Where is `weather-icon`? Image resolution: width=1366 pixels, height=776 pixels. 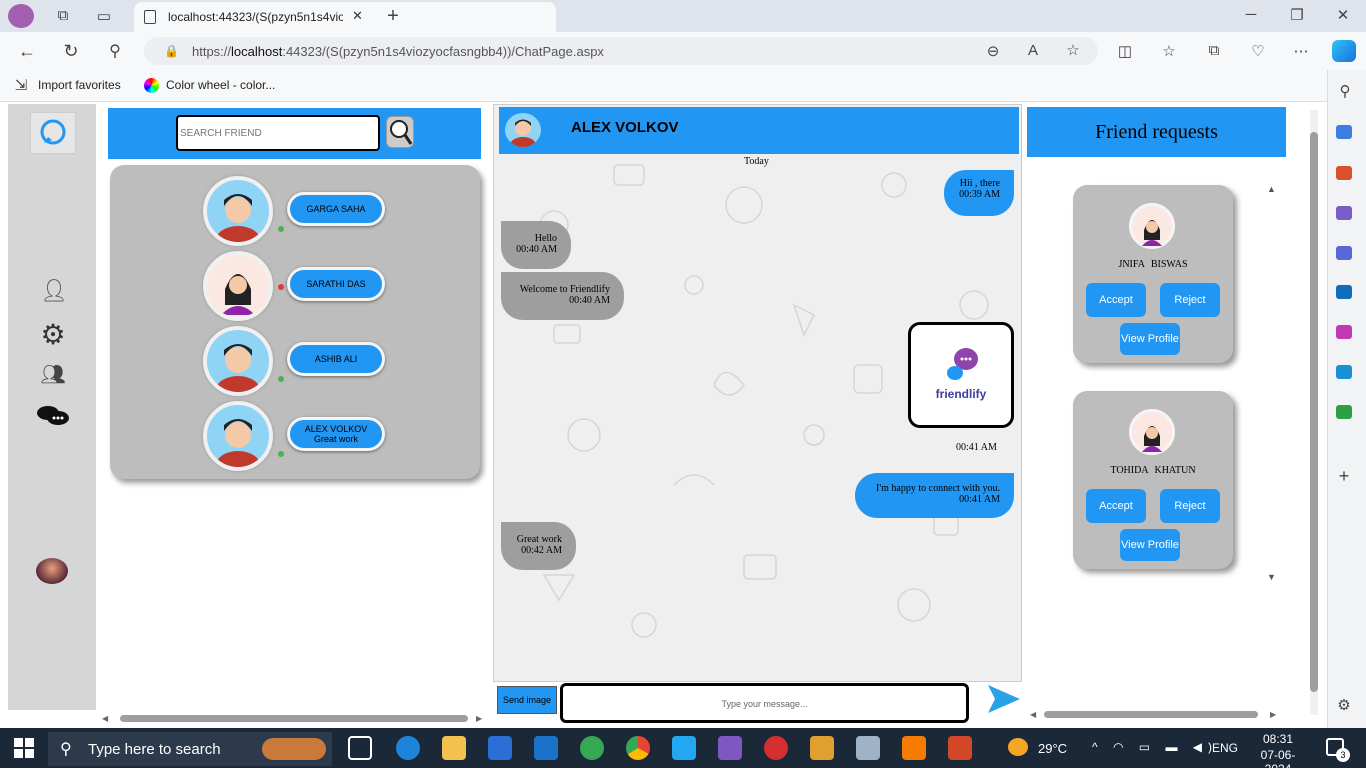
weather-icon is located at coordinates (1018, 747).